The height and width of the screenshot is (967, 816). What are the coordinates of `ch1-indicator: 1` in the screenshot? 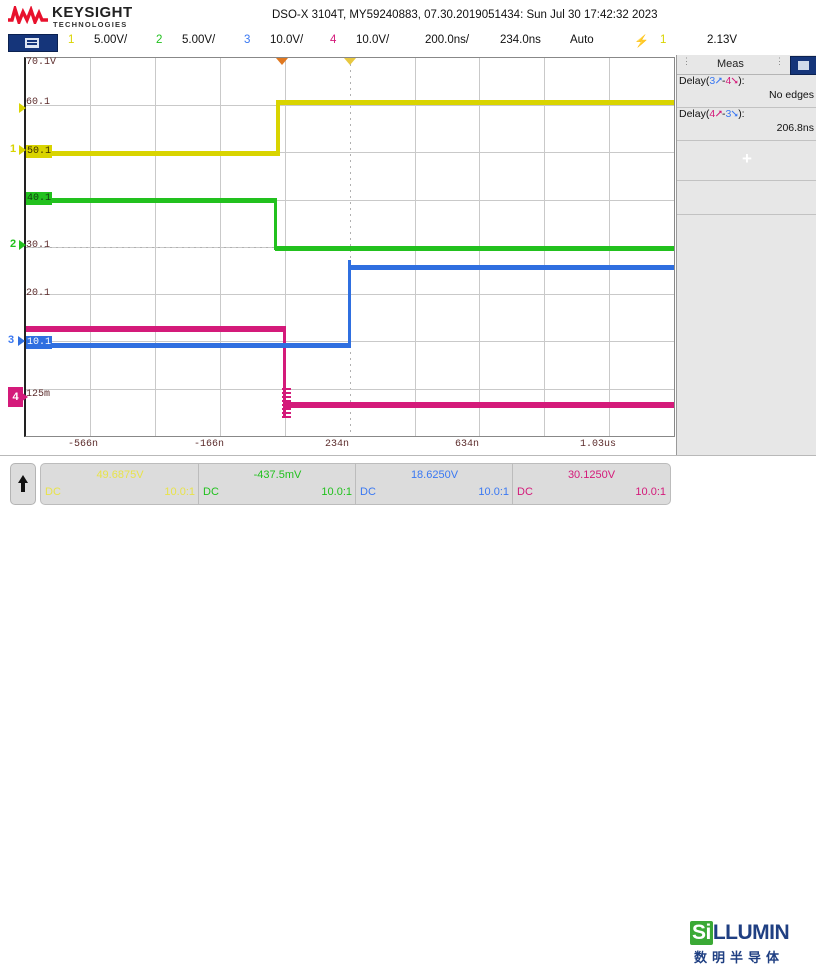 It's located at (71, 40).